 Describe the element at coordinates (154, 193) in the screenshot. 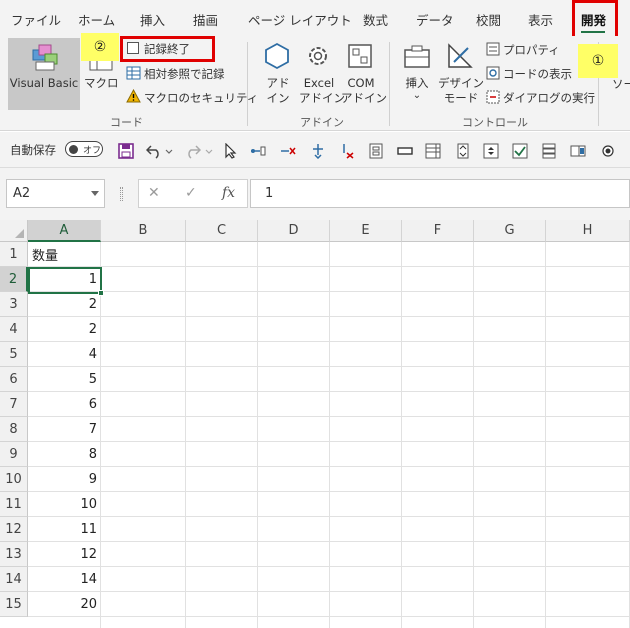

I see `cancel-icon: ✕` at that location.